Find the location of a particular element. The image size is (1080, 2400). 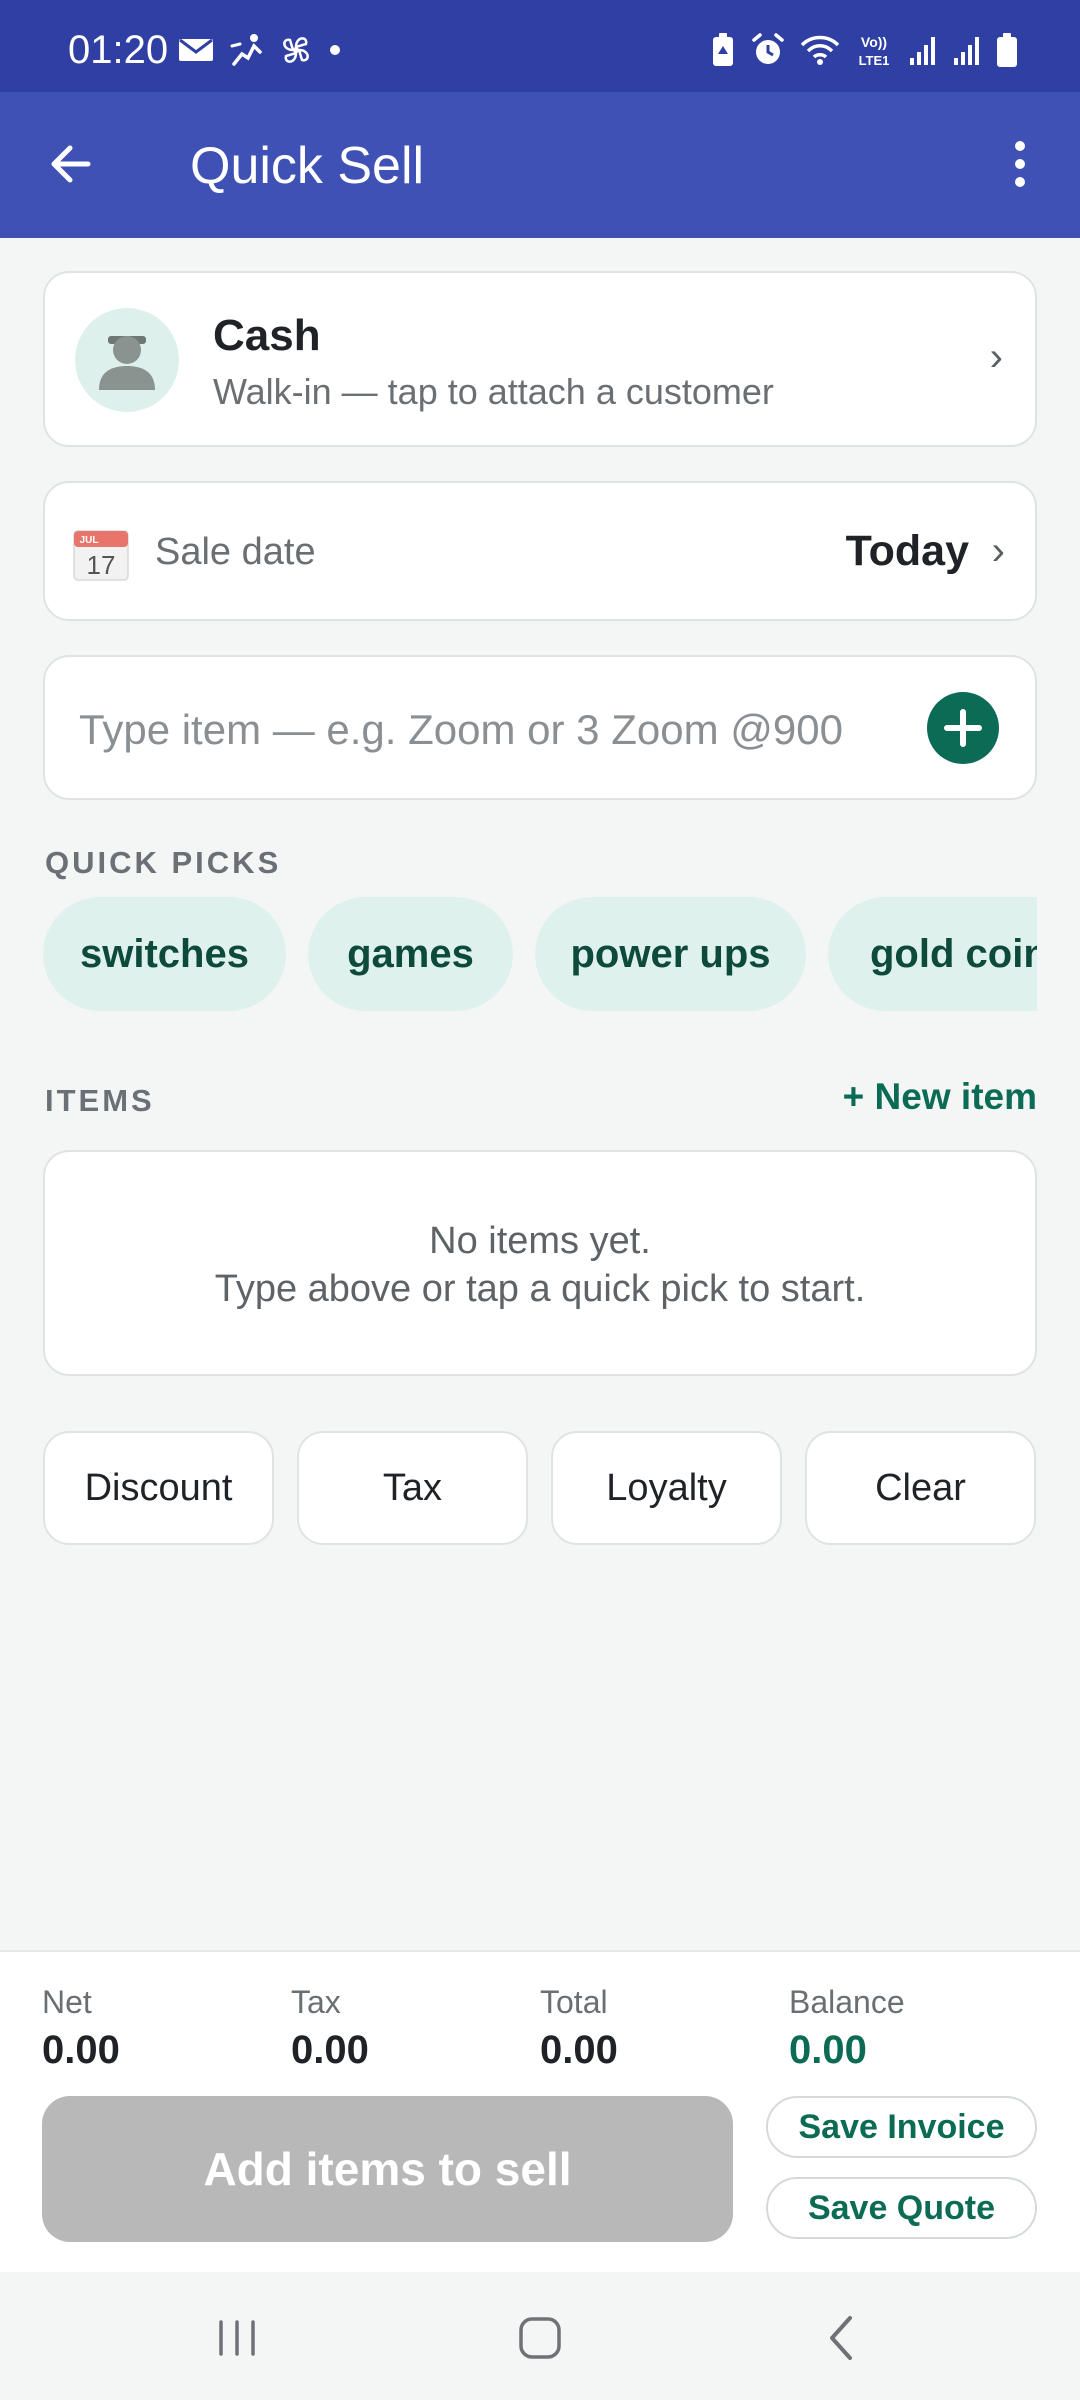

quick-picks-row: switches games power ups gold coin is located at coordinates (540, 955).